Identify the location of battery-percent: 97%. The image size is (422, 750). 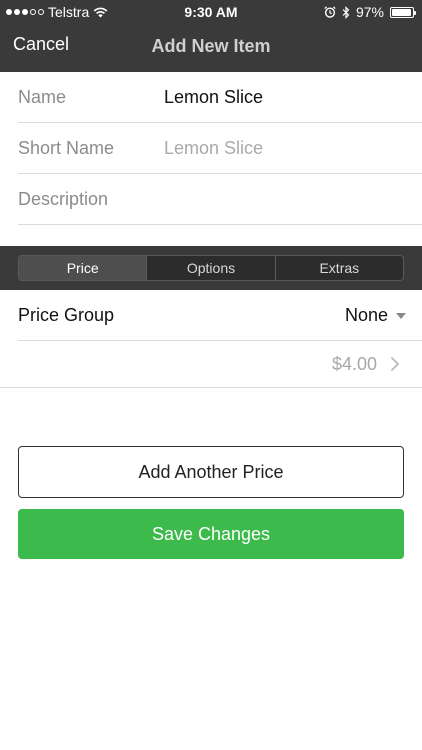
(369, 12).